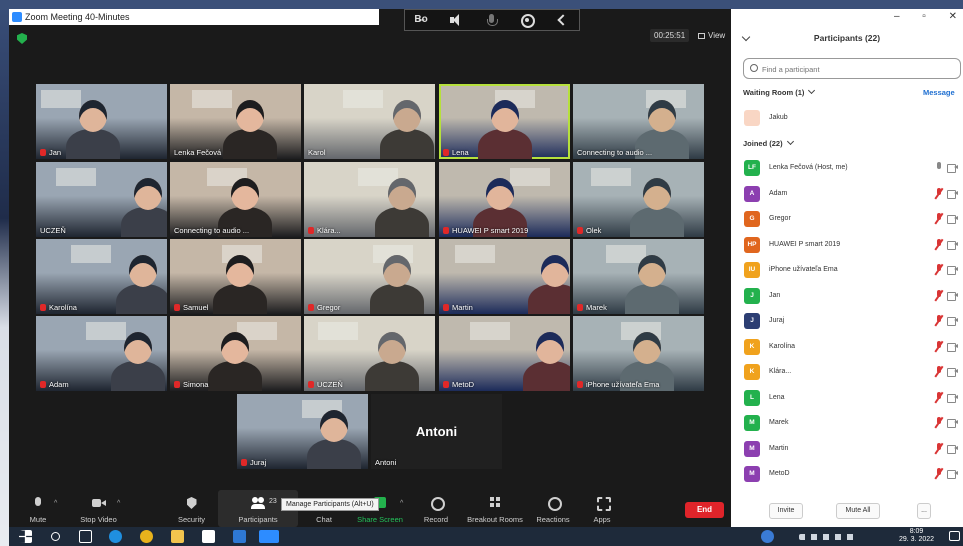 This screenshot has height=546, width=963. Describe the element at coordinates (527, 21) in the screenshot. I see `broadcast-icon` at that location.